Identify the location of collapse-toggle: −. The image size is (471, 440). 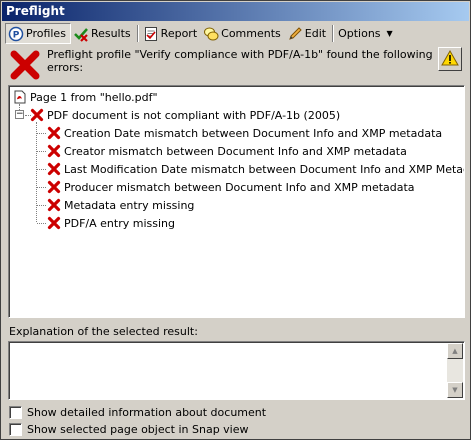
(19, 114).